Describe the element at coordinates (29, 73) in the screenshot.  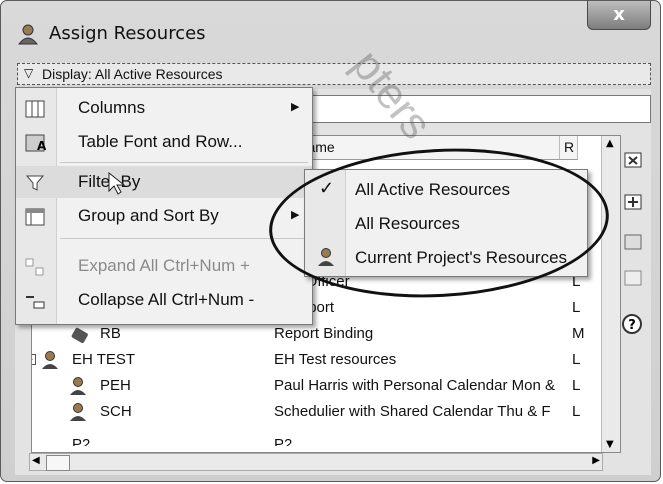
I see `chevron-down-icon: ▽` at that location.